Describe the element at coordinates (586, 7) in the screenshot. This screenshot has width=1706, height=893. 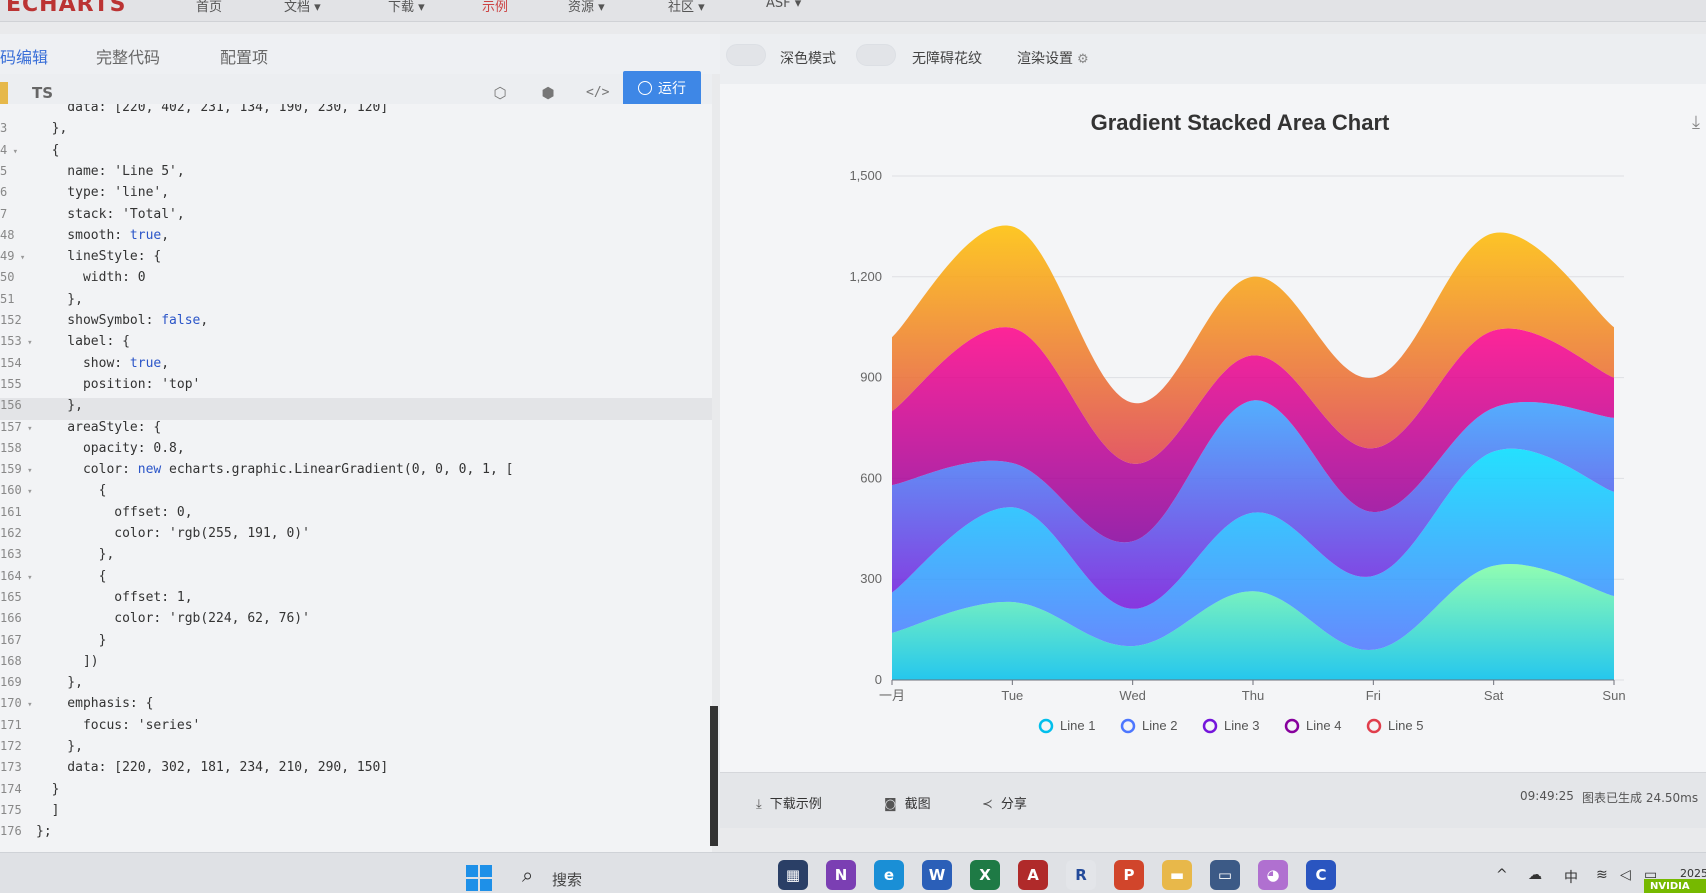
I see `nav-resources: 资源 ▾` at that location.